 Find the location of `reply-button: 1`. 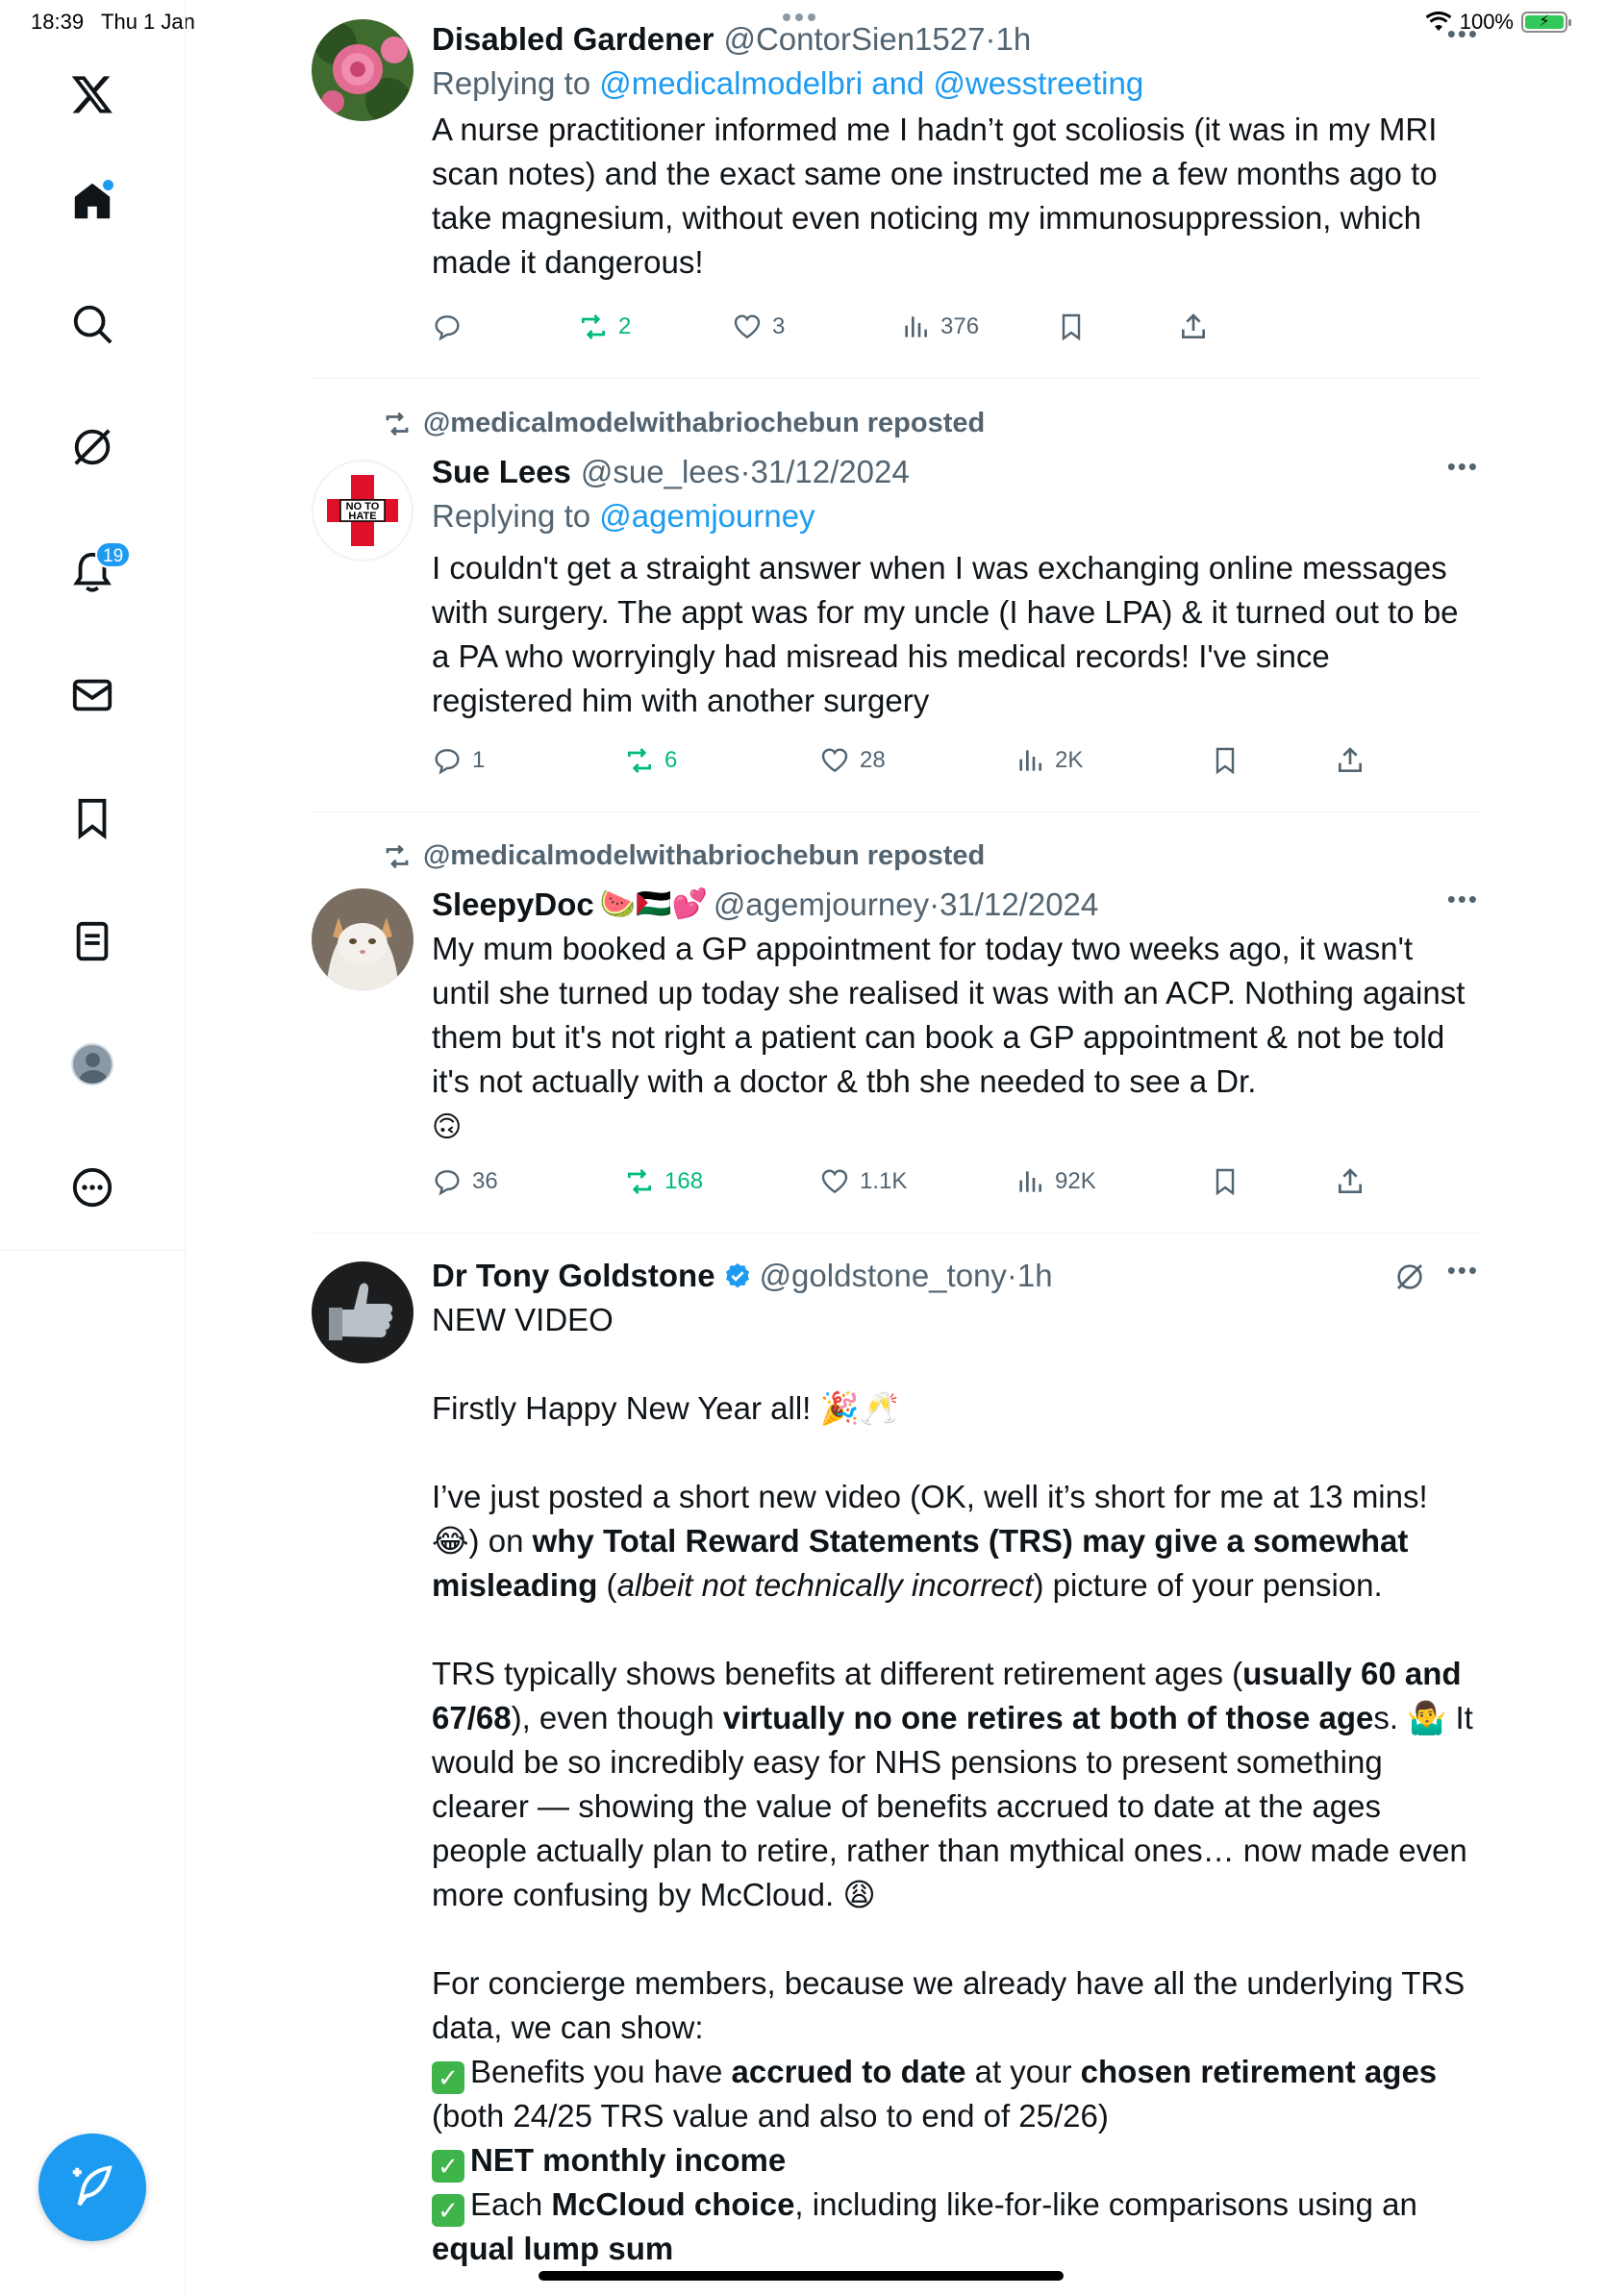

reply-button: 1 is located at coordinates (458, 760).